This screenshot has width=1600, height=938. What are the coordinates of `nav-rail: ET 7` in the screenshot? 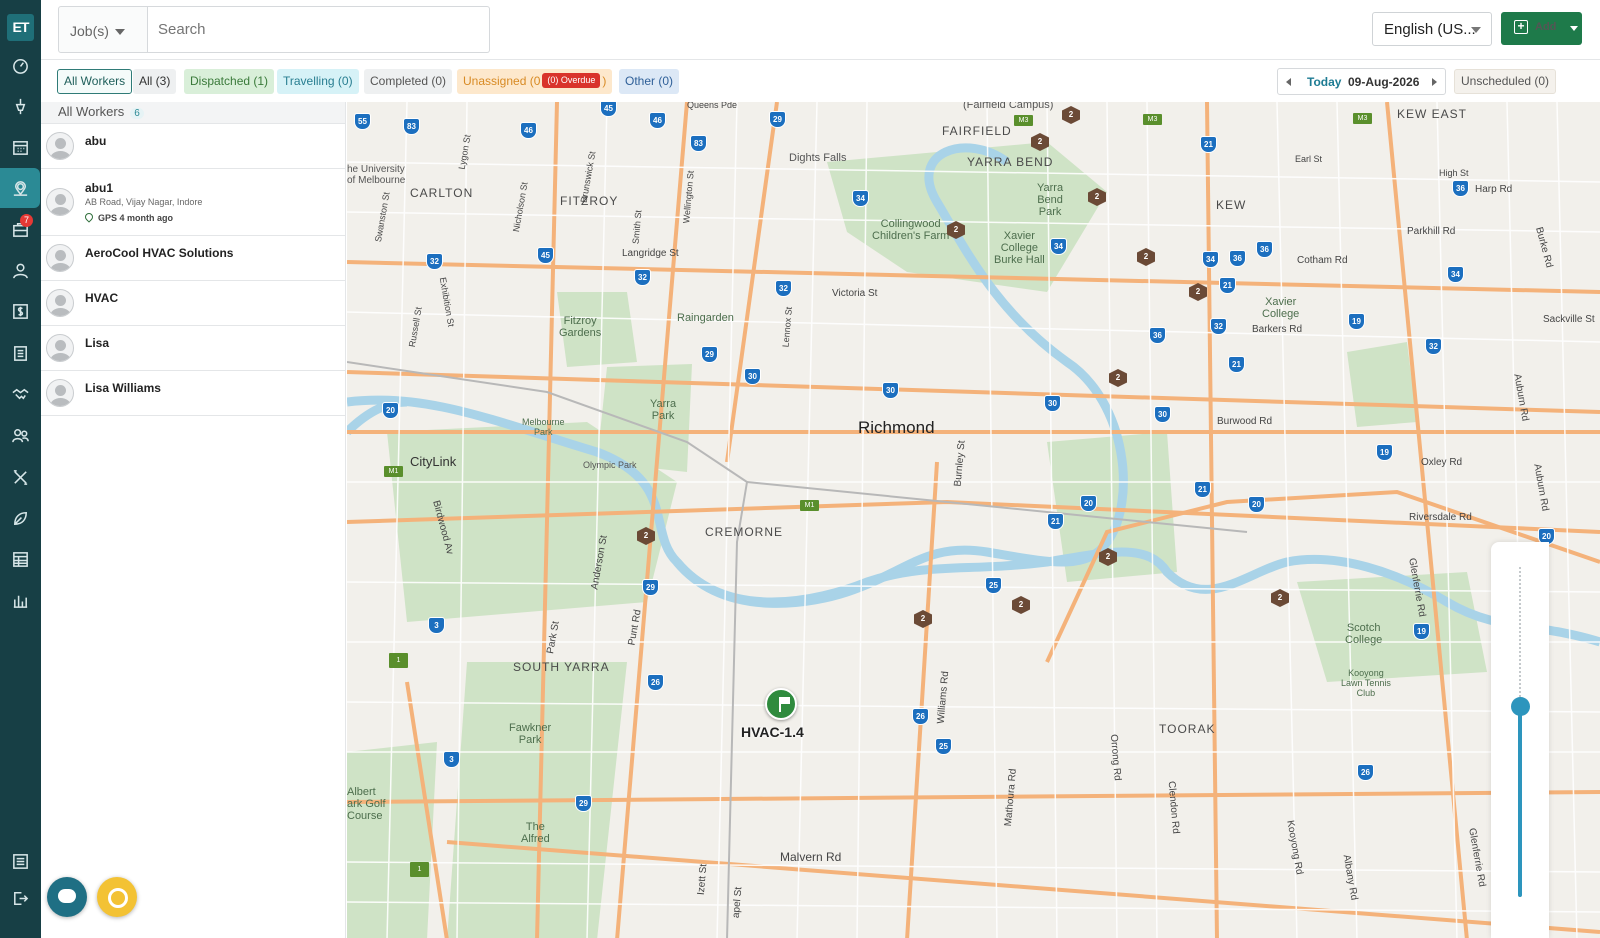 It's located at (20, 469).